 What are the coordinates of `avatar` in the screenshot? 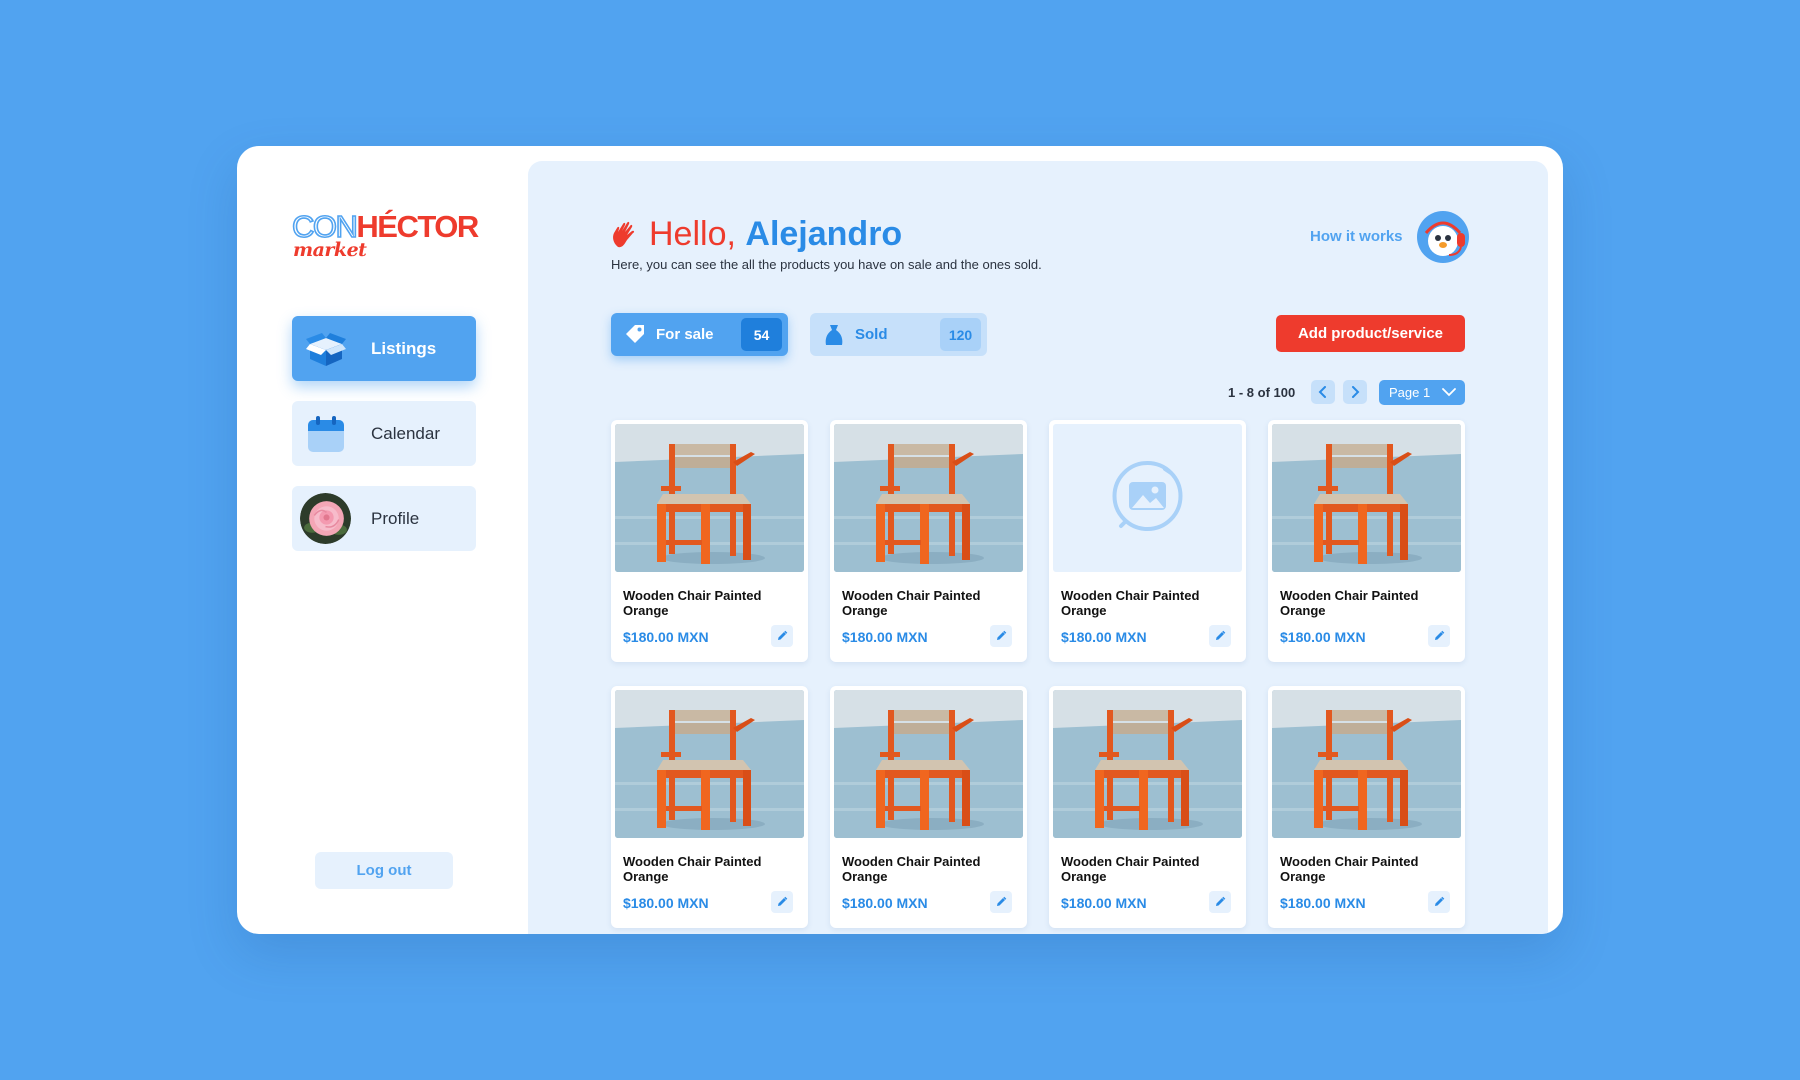 It's located at (325, 518).